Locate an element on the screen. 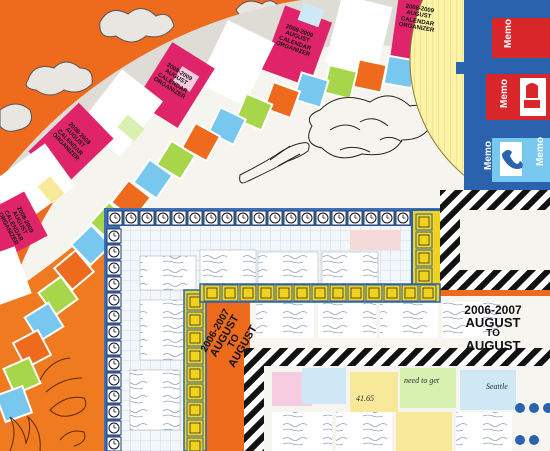 This screenshot has width=550, height=451. sticky-note-2: 41.65 is located at coordinates (365, 398).